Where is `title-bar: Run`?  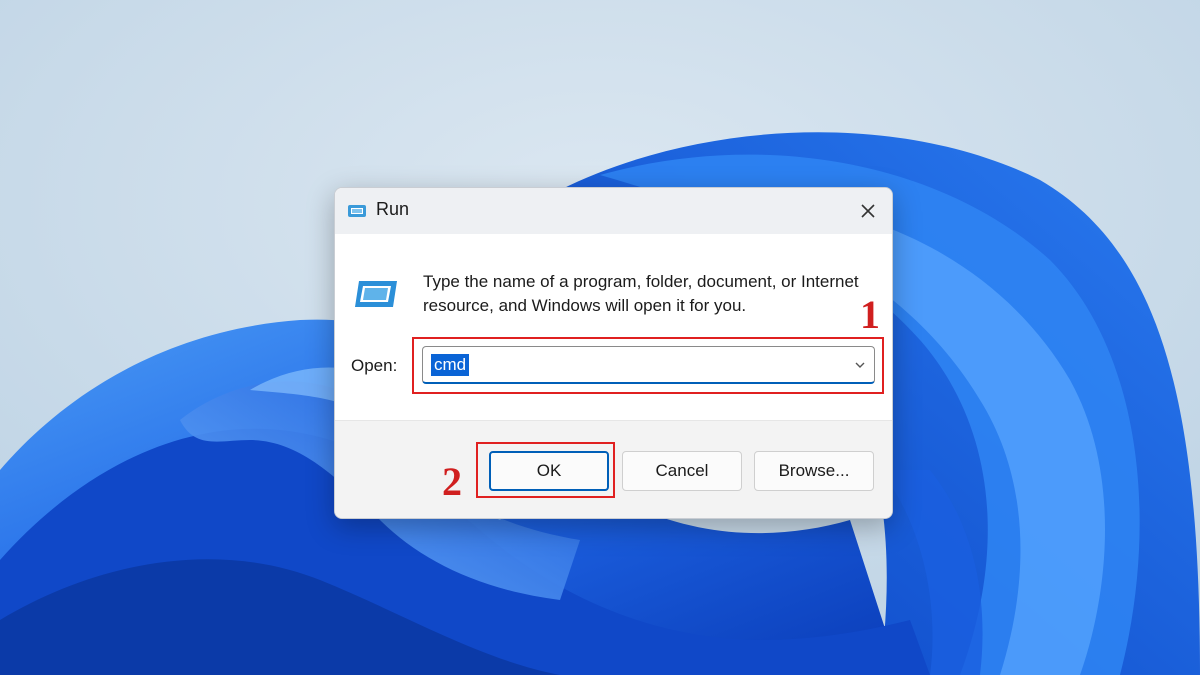 title-bar: Run is located at coordinates (613, 211).